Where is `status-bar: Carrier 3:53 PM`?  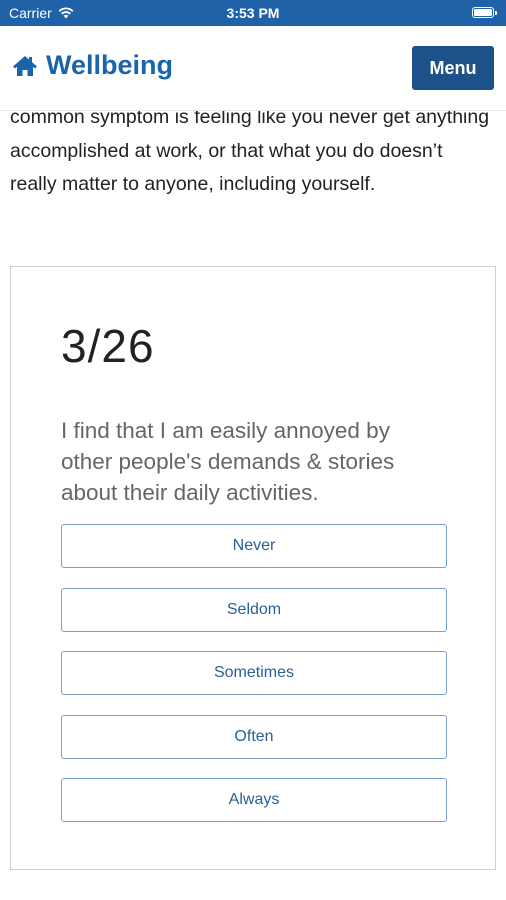 status-bar: Carrier 3:53 PM is located at coordinates (253, 13).